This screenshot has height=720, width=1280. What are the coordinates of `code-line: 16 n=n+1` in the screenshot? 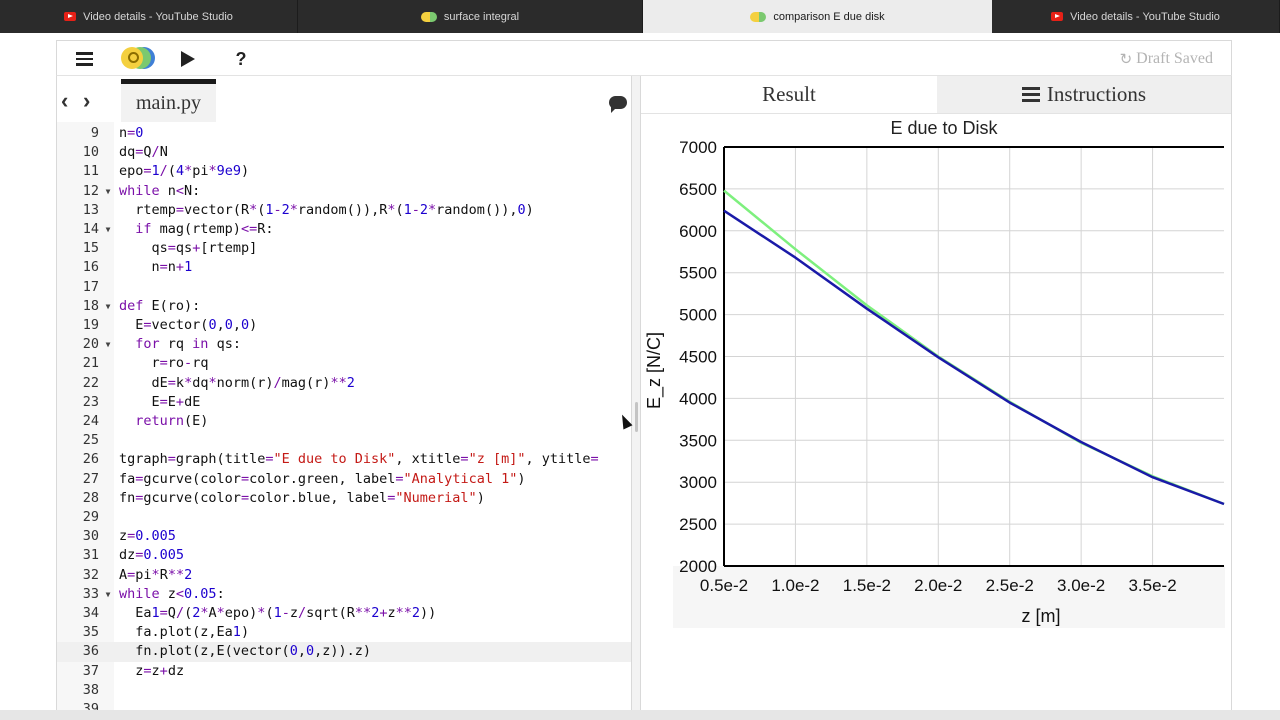 It's located at (344, 267).